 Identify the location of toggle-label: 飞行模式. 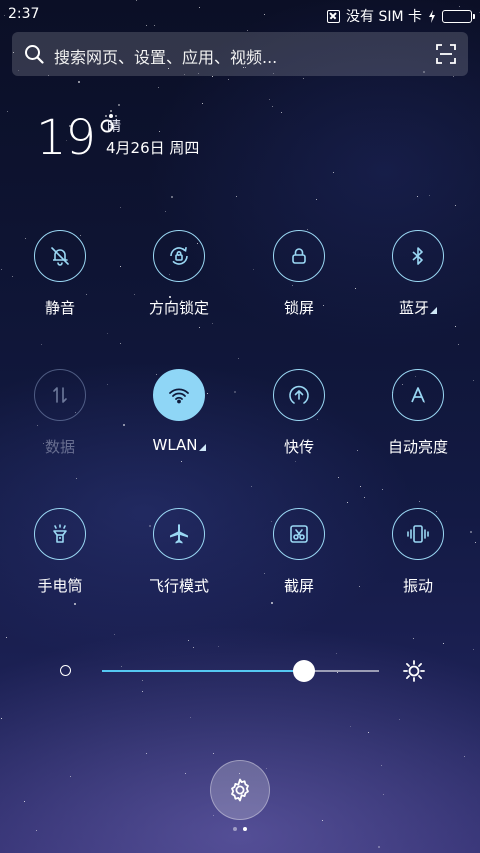
(179, 585).